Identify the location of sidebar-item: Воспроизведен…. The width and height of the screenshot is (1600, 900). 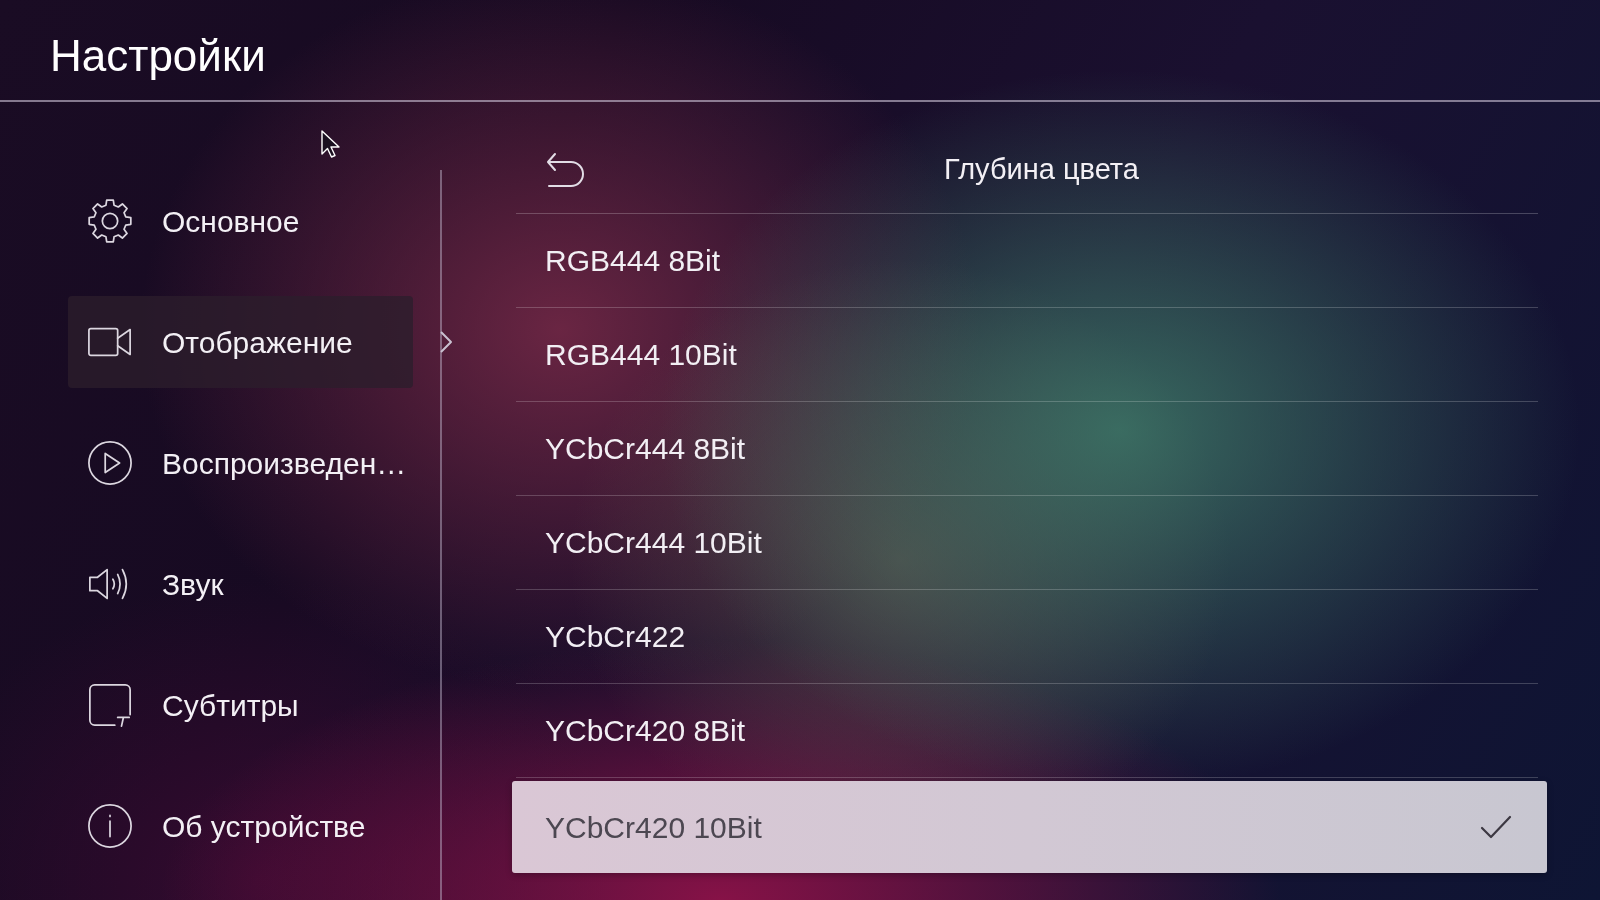
(240, 463).